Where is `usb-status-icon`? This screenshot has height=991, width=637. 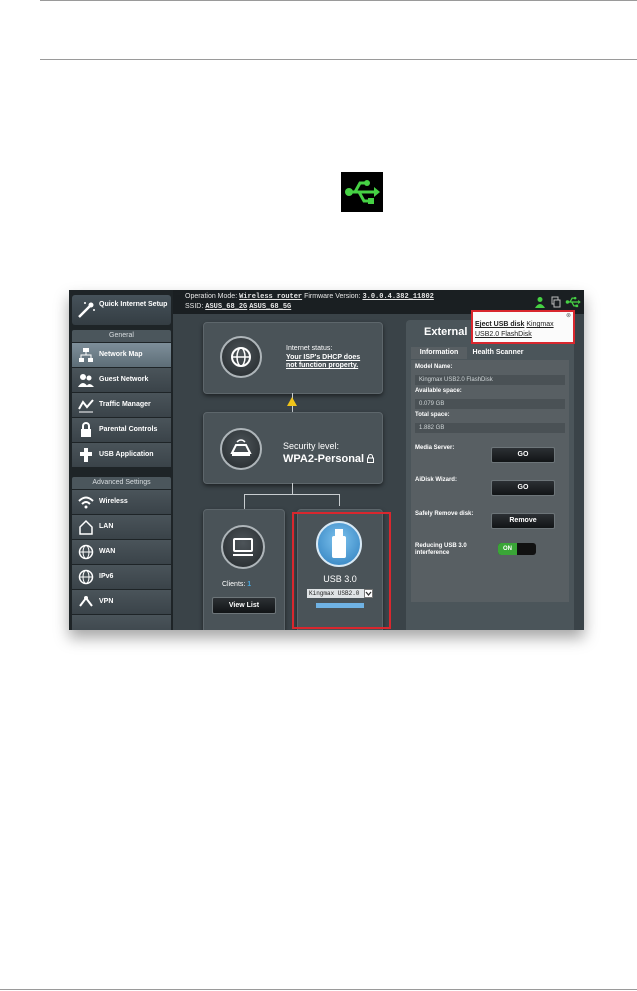 usb-status-icon is located at coordinates (573, 302).